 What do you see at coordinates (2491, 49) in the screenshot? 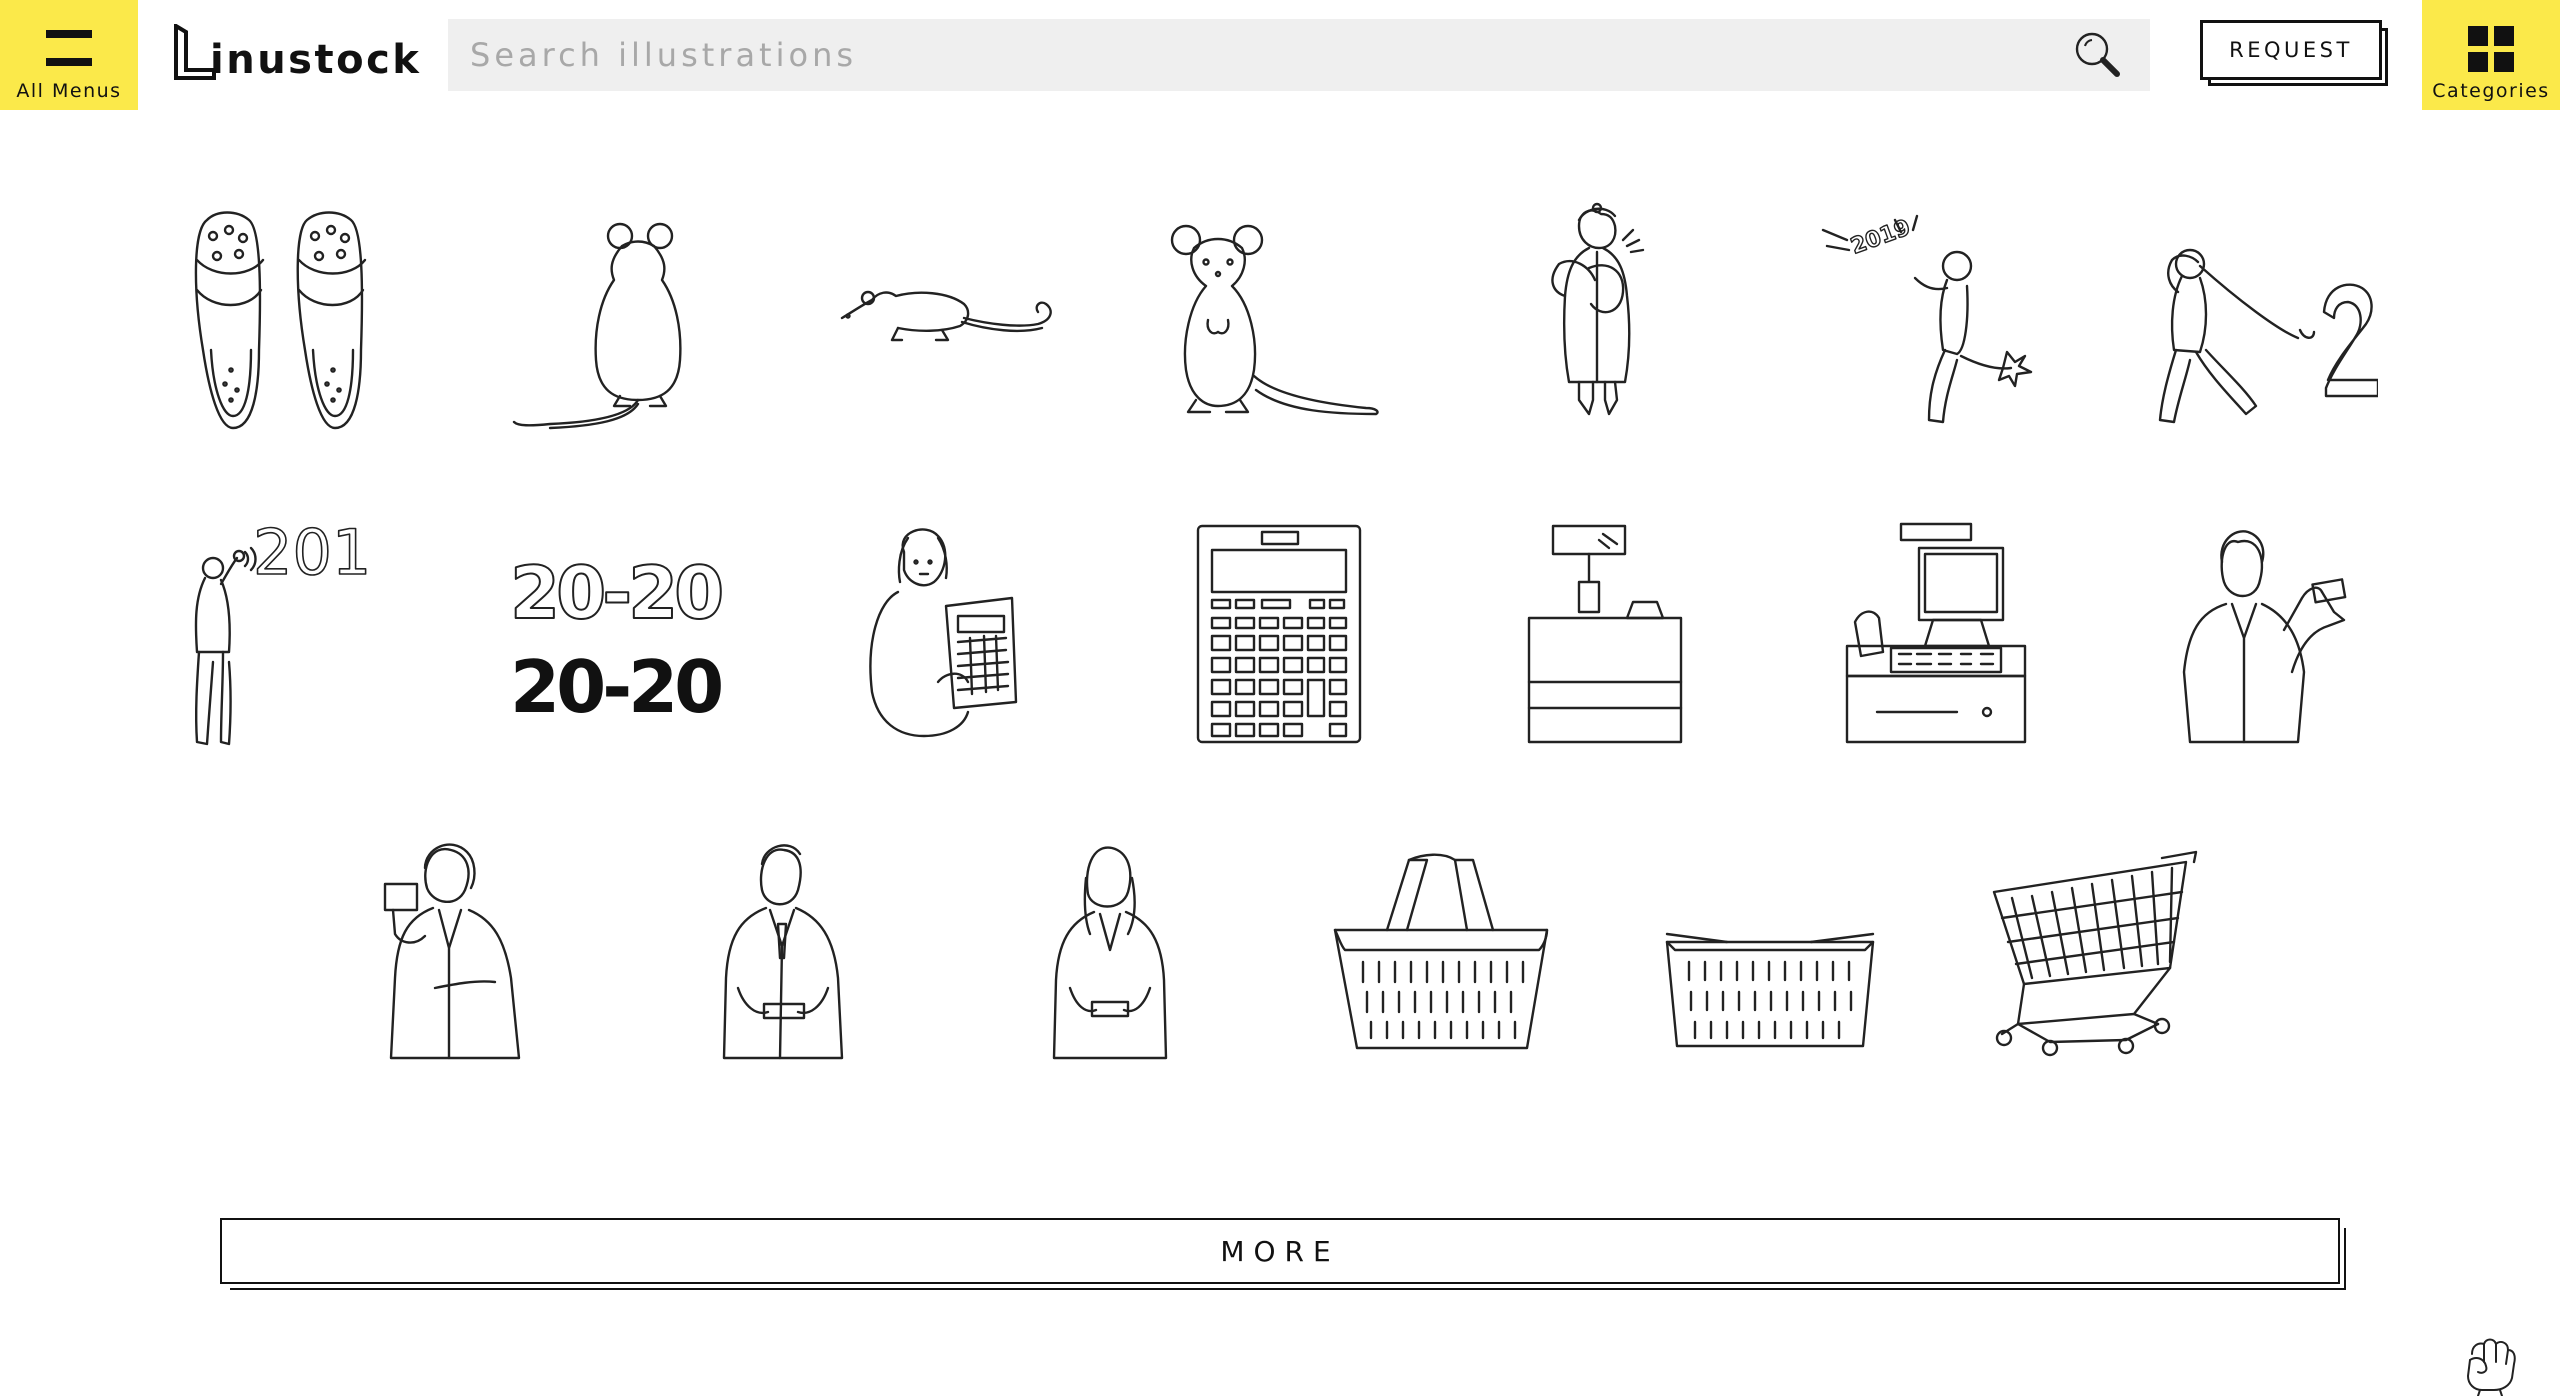
I see `grid-icon` at bounding box center [2491, 49].